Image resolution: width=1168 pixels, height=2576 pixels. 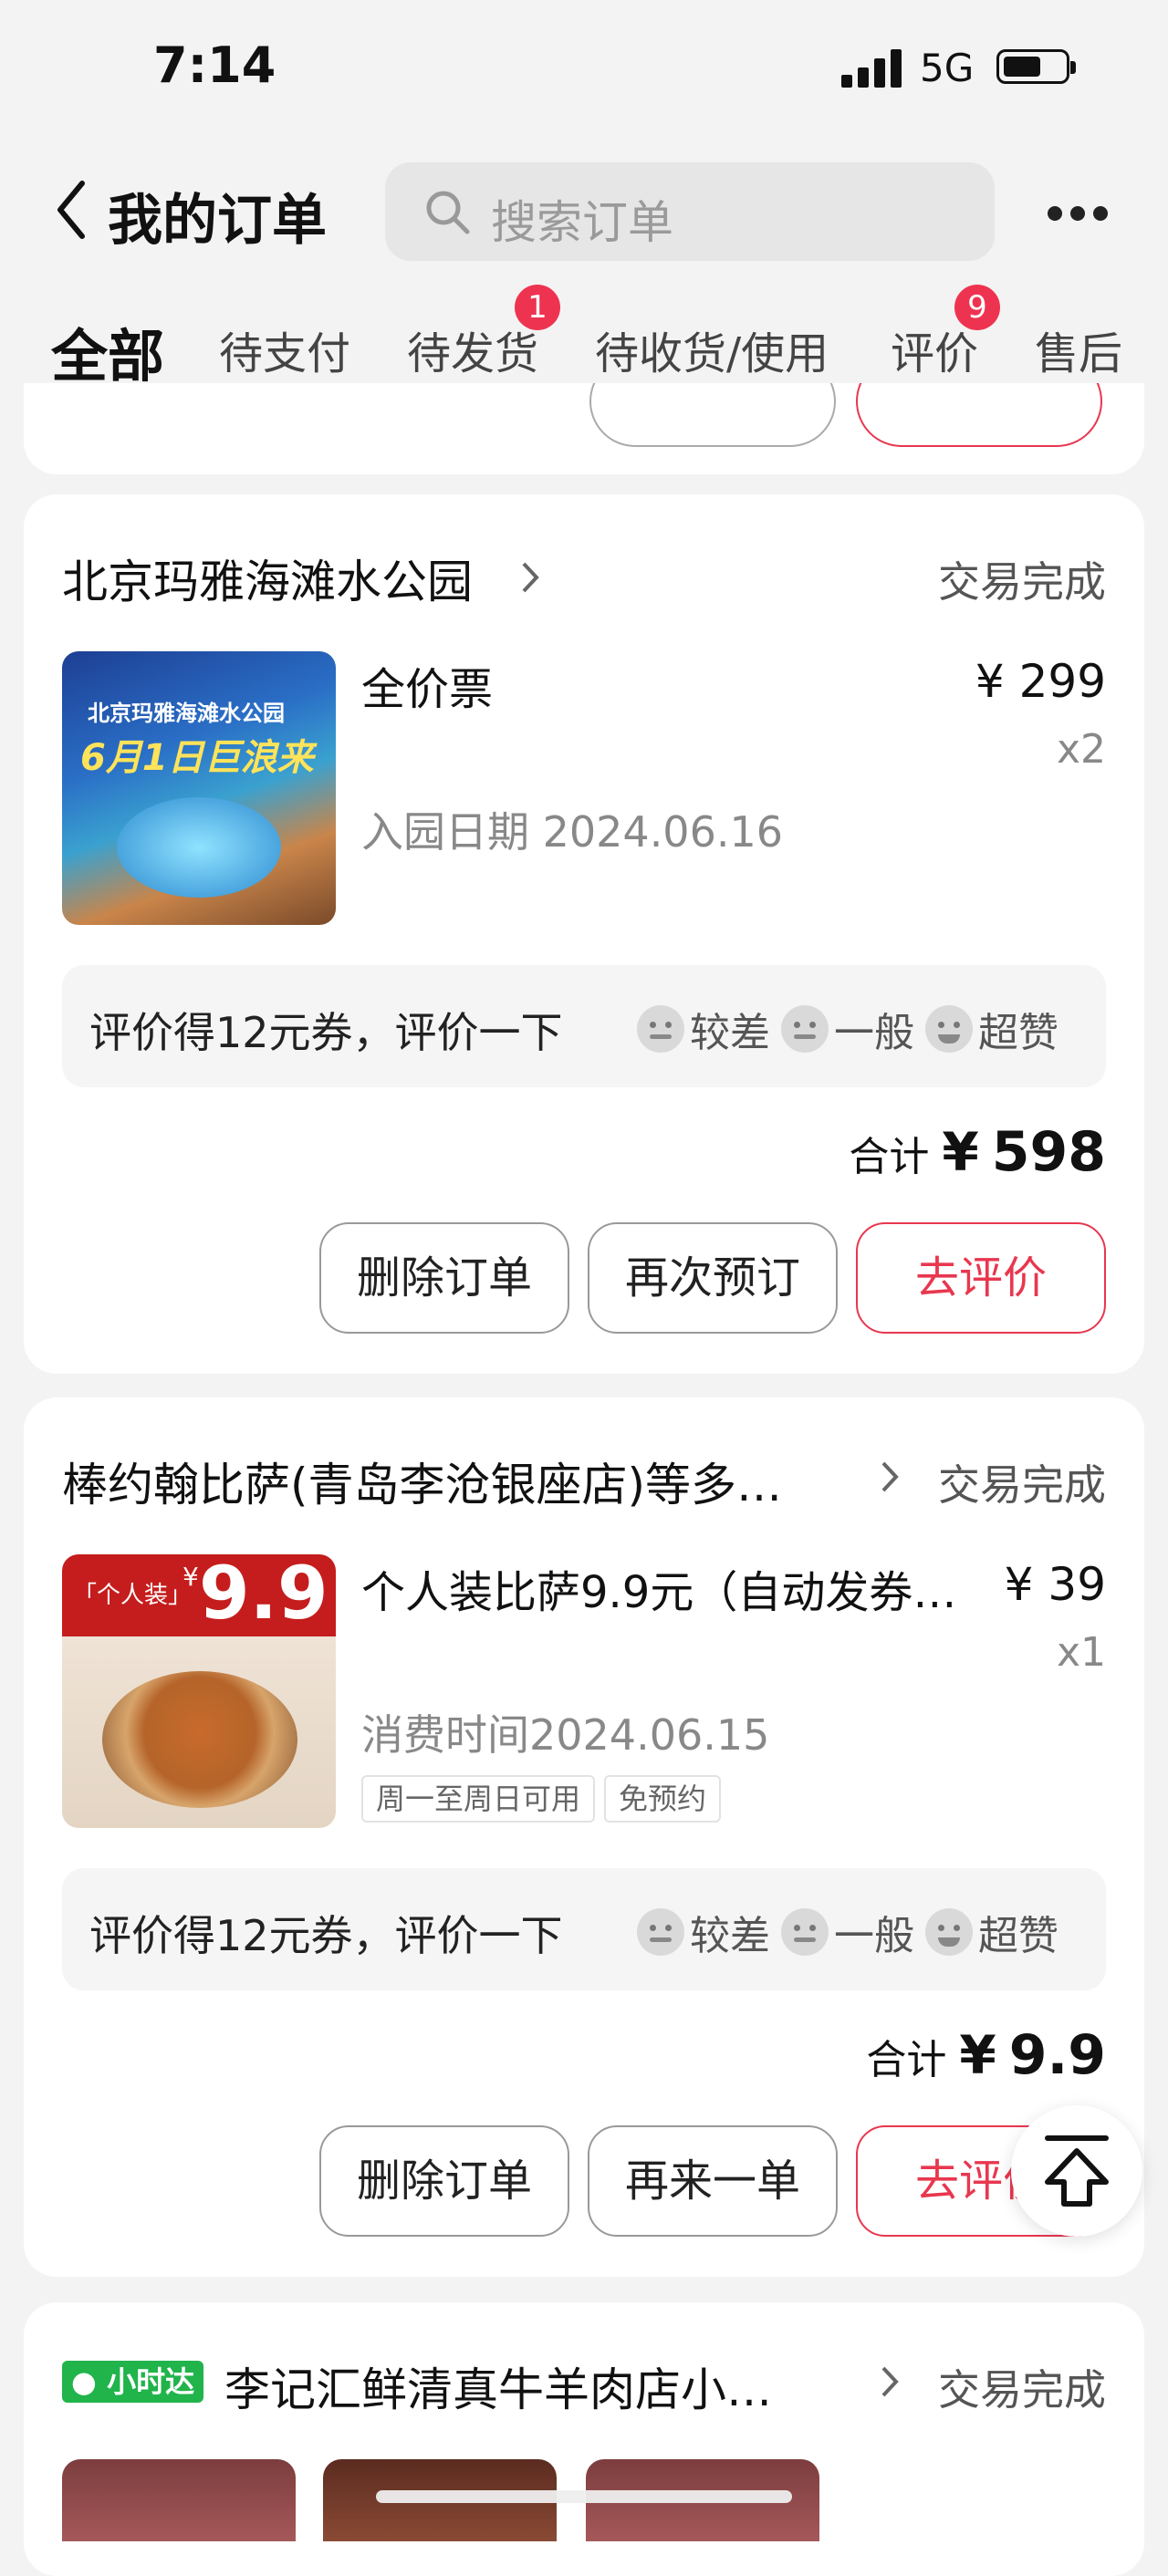 I want to click on tab-pending-payment: 待支付, so click(x=284, y=349).